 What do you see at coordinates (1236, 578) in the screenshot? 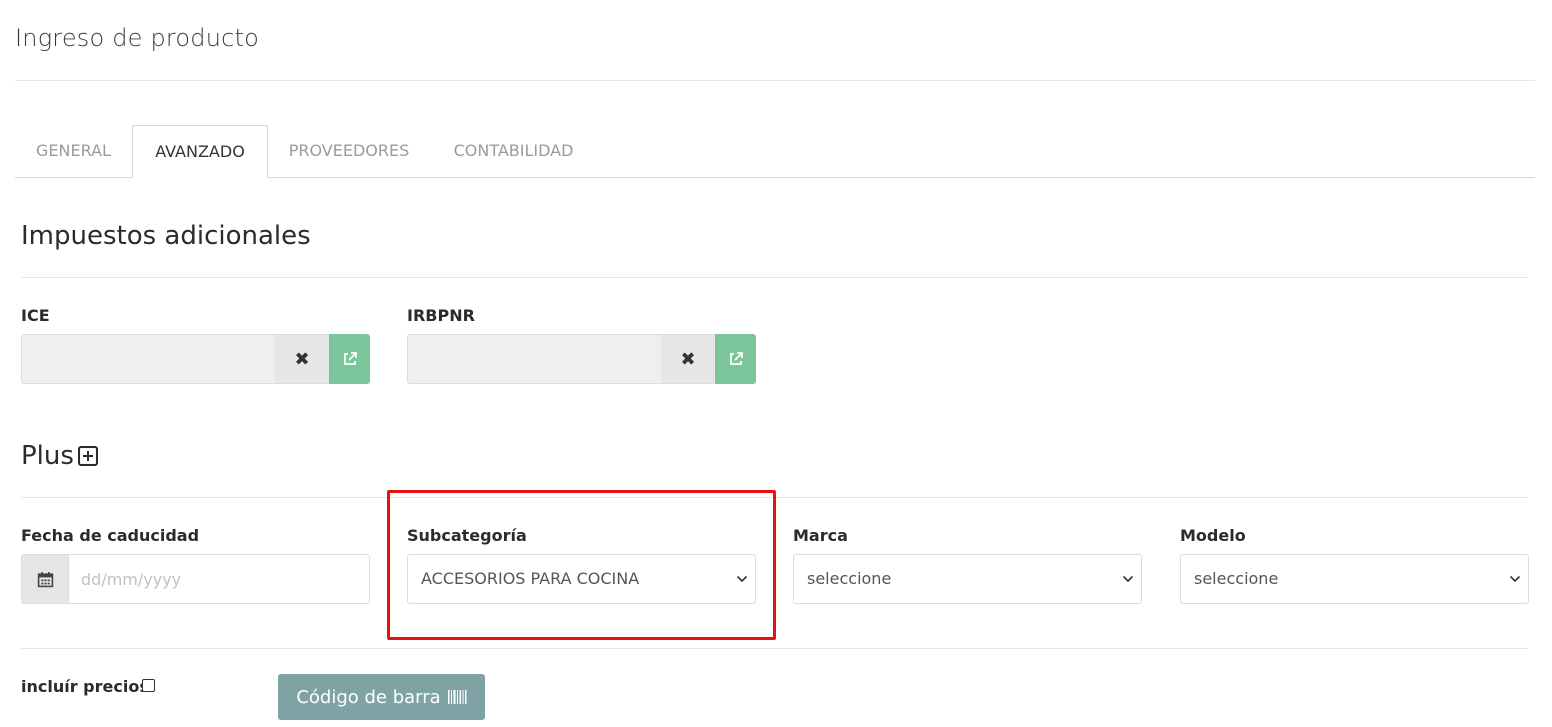
I see `model-selected-value: seleccione` at bounding box center [1236, 578].